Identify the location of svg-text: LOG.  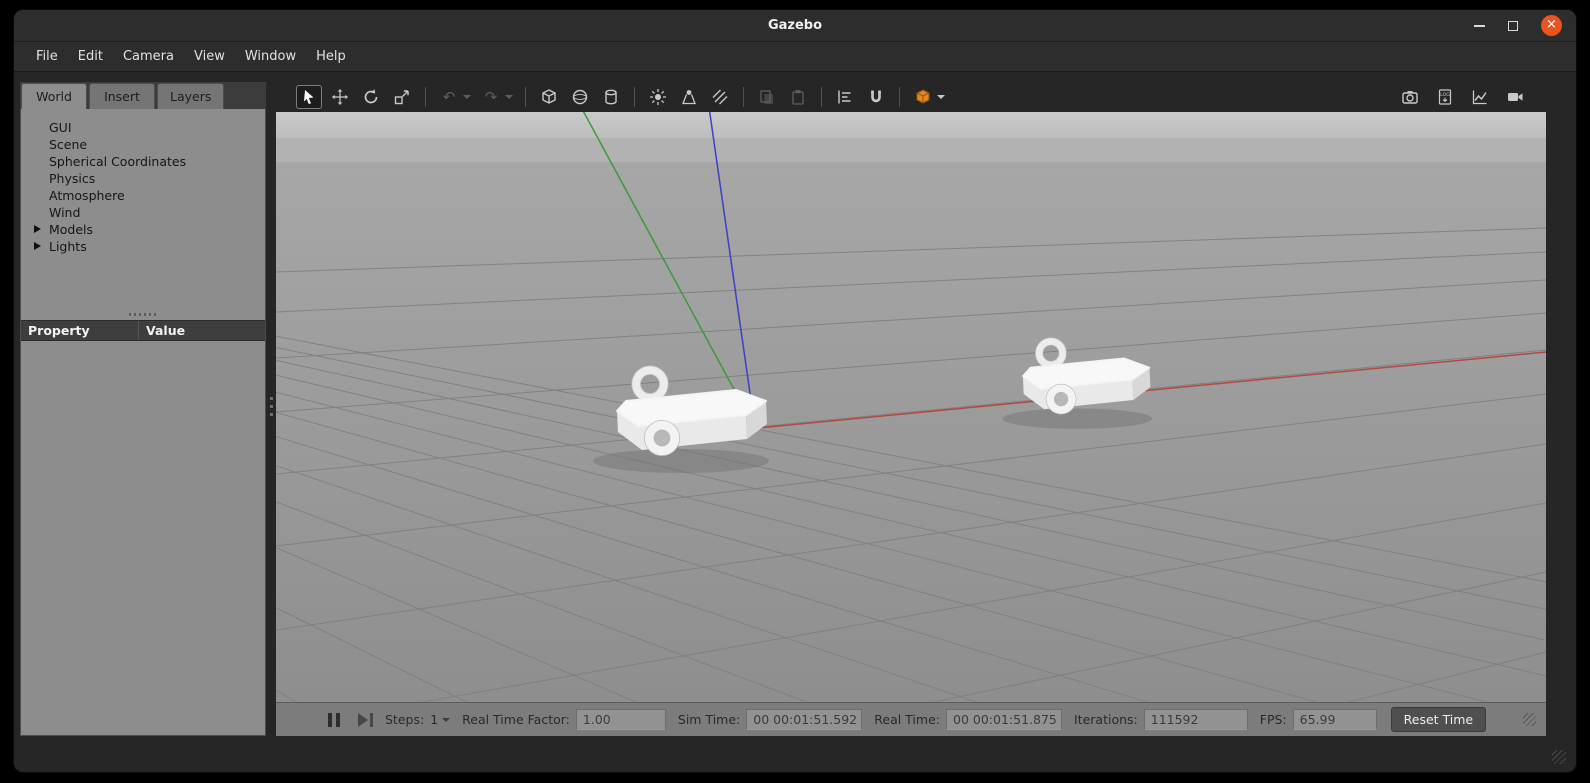
(1445, 95).